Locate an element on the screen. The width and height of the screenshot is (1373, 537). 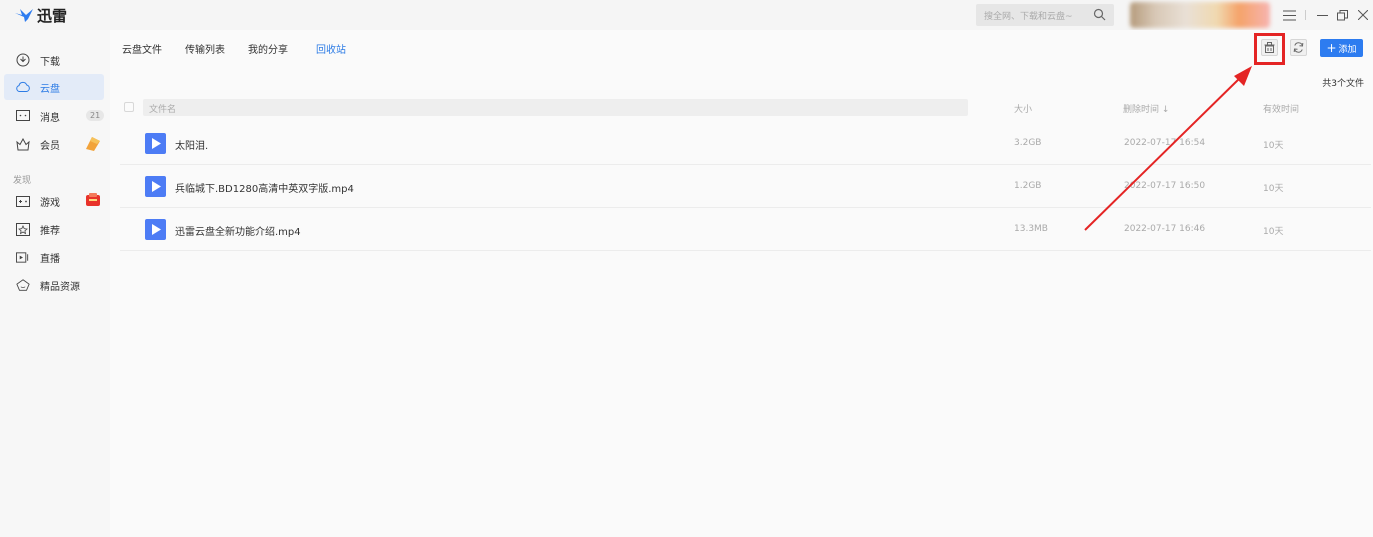
cloud-icon is located at coordinates (23, 87).